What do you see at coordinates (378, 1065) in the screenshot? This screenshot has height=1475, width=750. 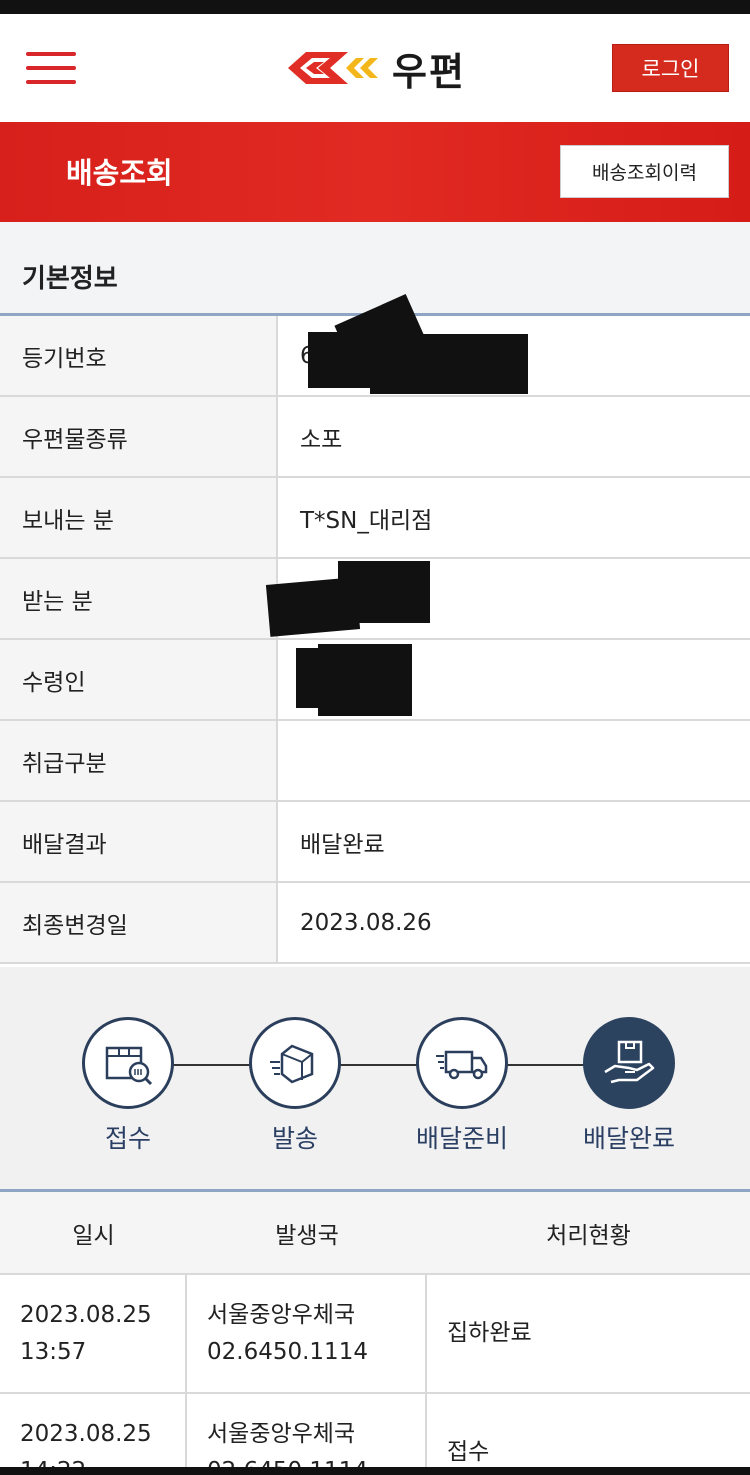 I see `progress-line` at bounding box center [378, 1065].